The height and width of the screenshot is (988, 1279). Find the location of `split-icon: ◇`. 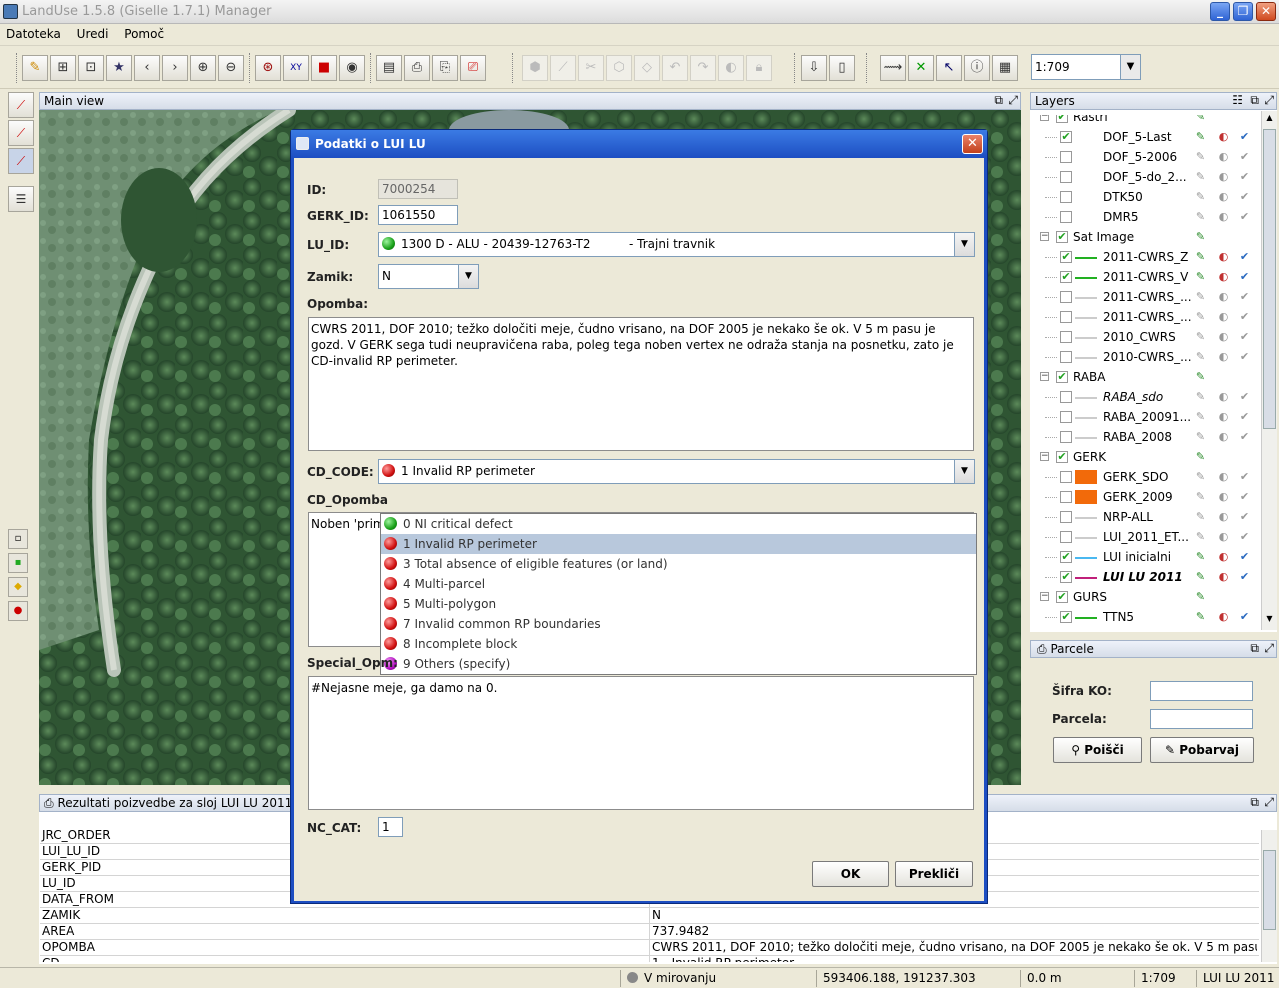

split-icon: ◇ is located at coordinates (647, 68).